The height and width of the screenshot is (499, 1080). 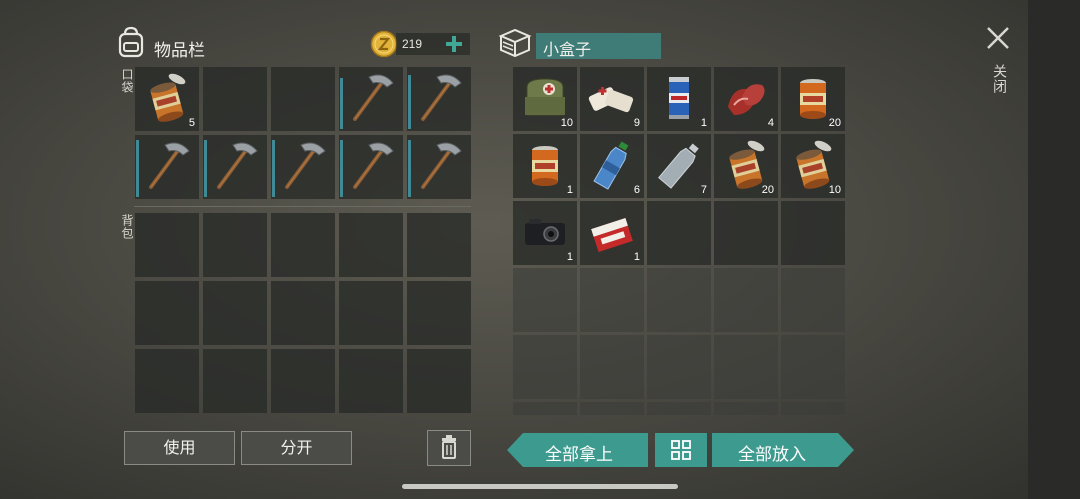 What do you see at coordinates (296, 448) in the screenshot?
I see `split-button: 分开` at bounding box center [296, 448].